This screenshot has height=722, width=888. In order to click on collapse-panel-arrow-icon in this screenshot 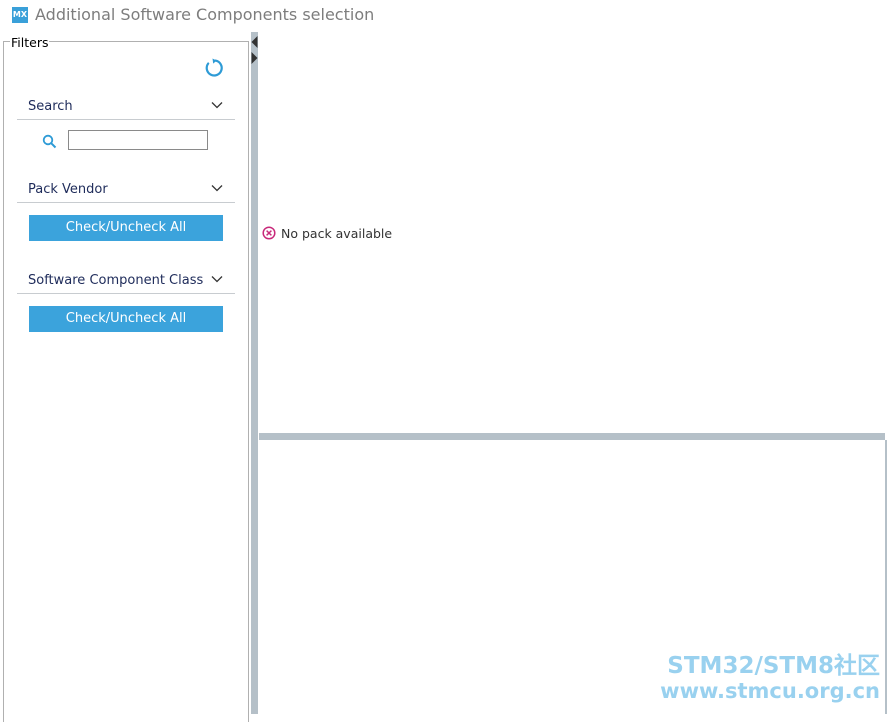, I will do `click(254, 50)`.